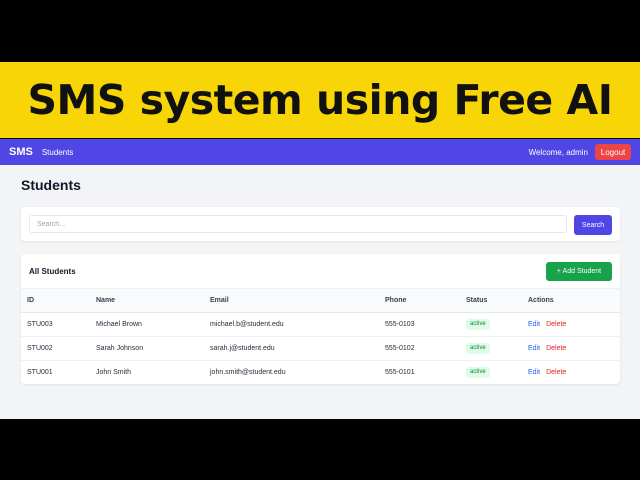 This screenshot has height=480, width=640. Describe the element at coordinates (558, 152) in the screenshot. I see `welcome-text: Welcome, admin` at that location.